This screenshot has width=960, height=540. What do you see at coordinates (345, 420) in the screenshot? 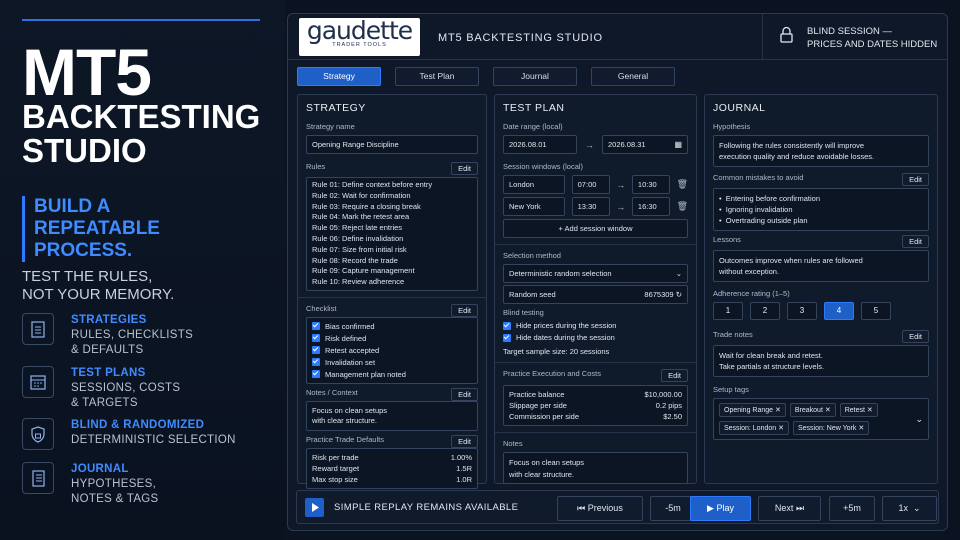
I see `notes-line: with clear structure.` at bounding box center [345, 420].